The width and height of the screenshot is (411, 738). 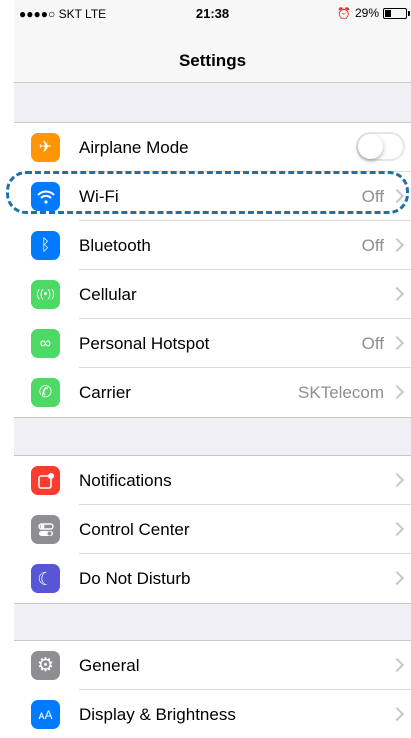 I want to click on row-label: Bluetooth, so click(x=115, y=245).